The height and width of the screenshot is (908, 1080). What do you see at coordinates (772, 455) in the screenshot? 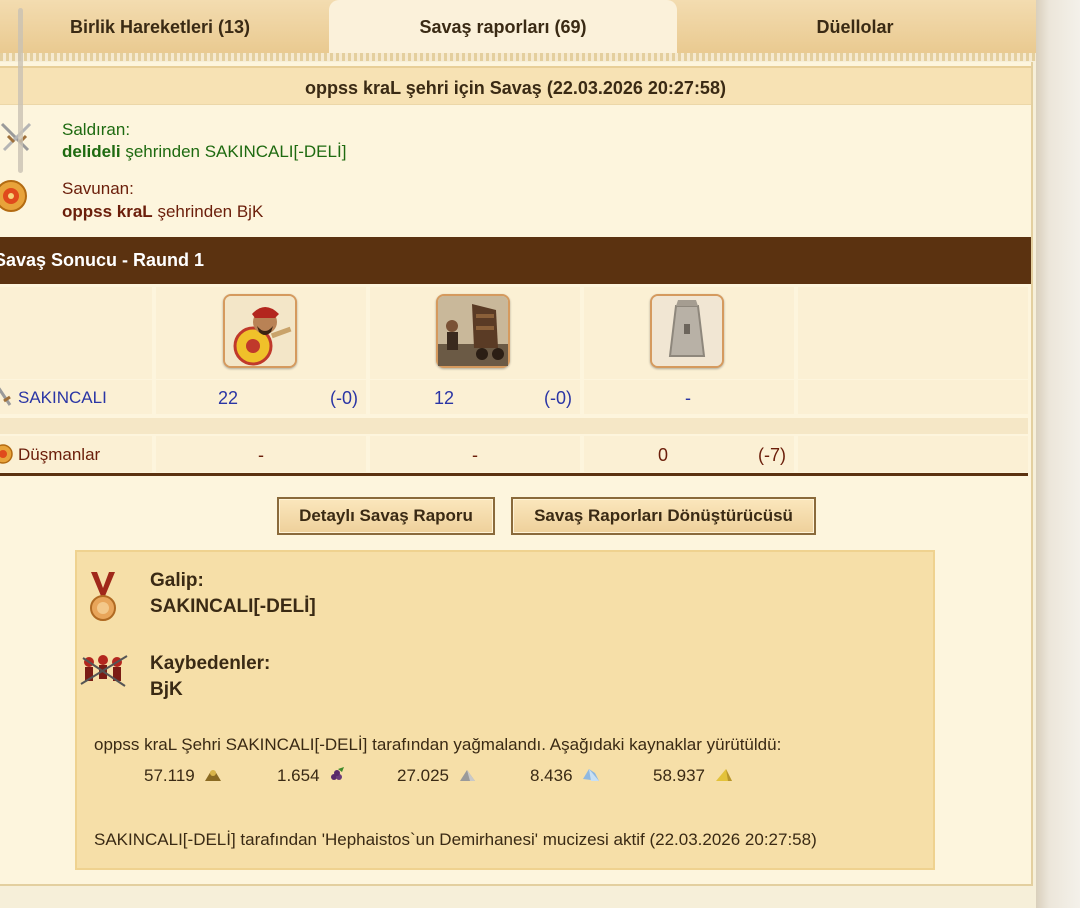
I see `enemies-unit3-loss: (-7)` at bounding box center [772, 455].